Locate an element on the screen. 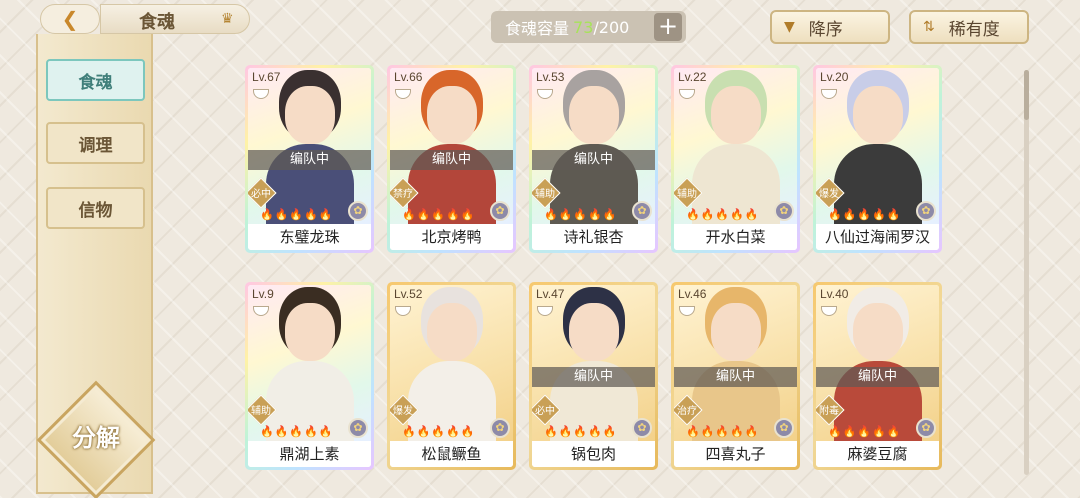 The height and width of the screenshot is (498, 1080). sidebar-item-label: 调理 is located at coordinates (95, 145).